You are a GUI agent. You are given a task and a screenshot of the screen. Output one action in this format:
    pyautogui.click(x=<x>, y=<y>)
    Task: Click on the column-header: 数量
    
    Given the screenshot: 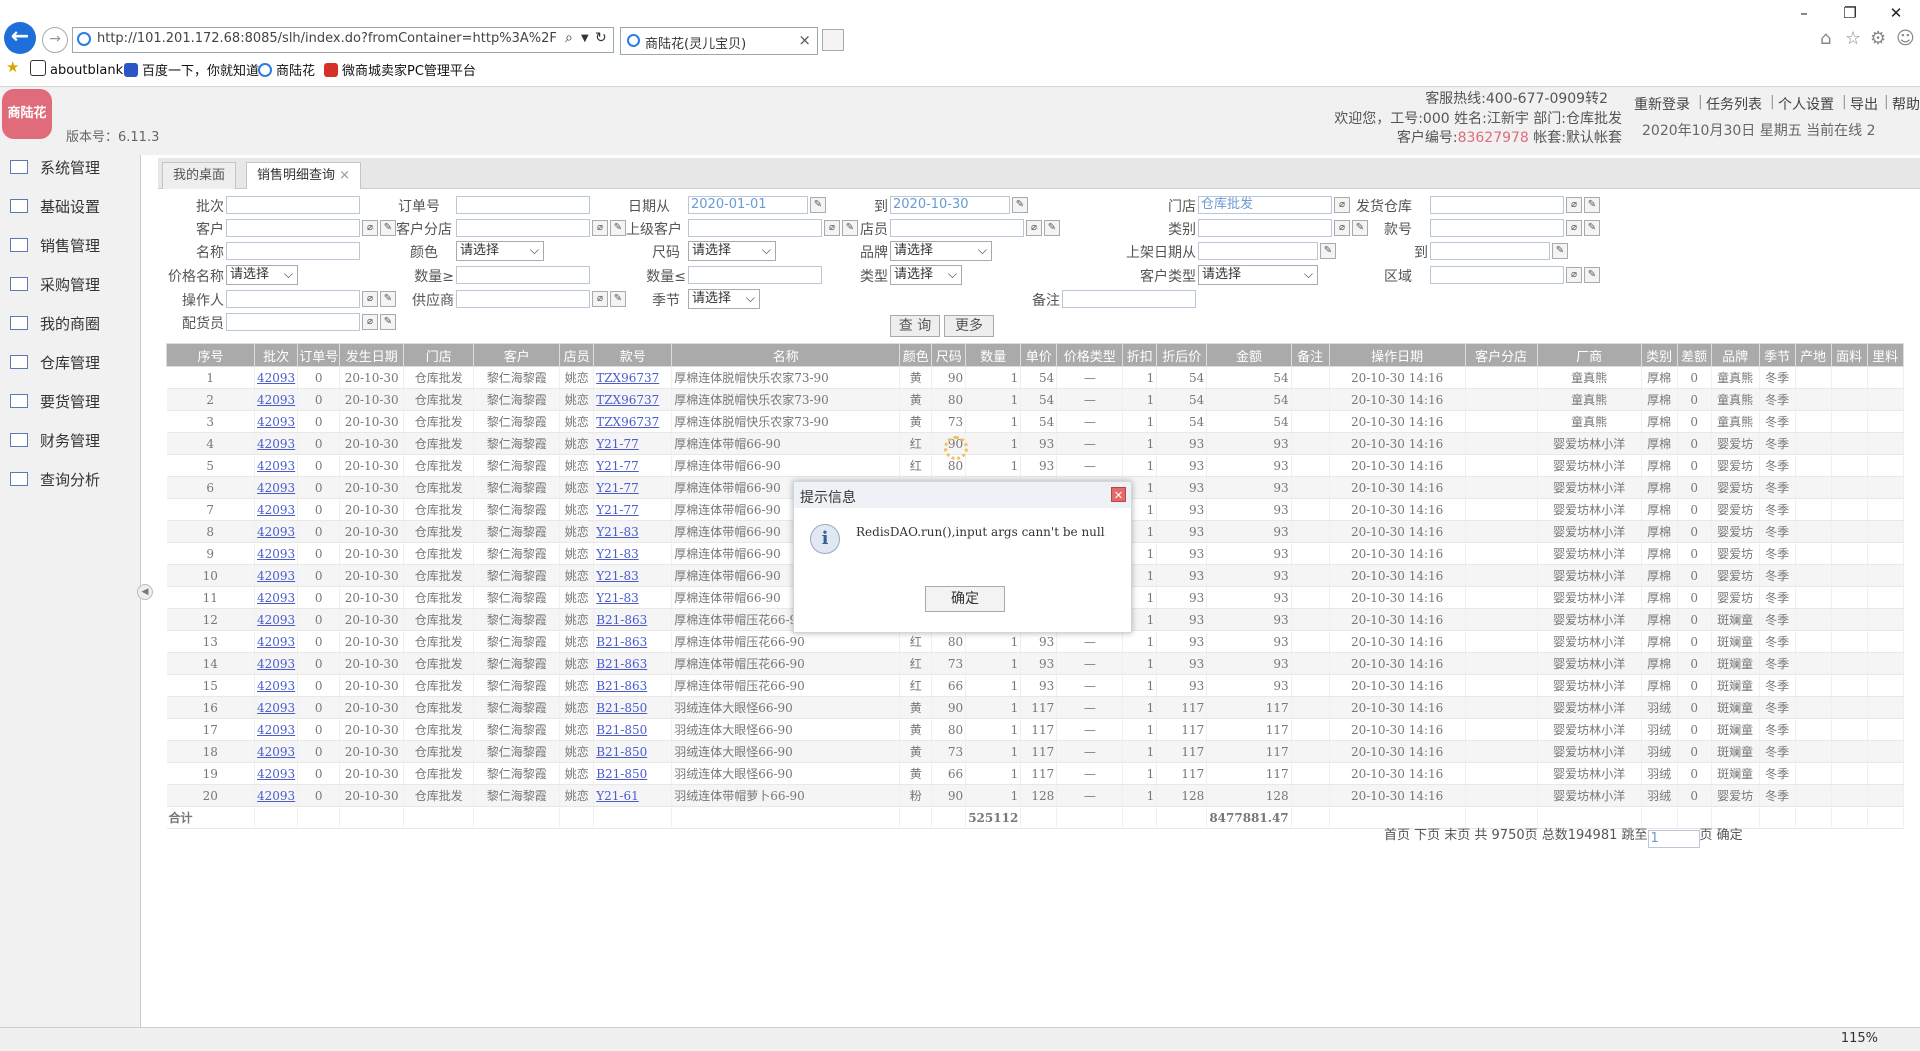 What is the action you would take?
    pyautogui.click(x=993, y=355)
    